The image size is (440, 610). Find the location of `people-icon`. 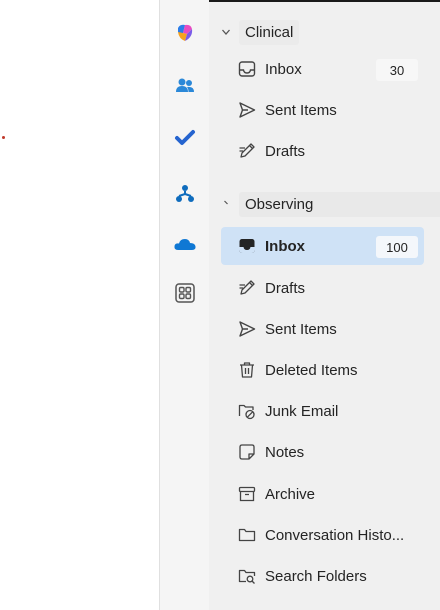

people-icon is located at coordinates (185, 86).